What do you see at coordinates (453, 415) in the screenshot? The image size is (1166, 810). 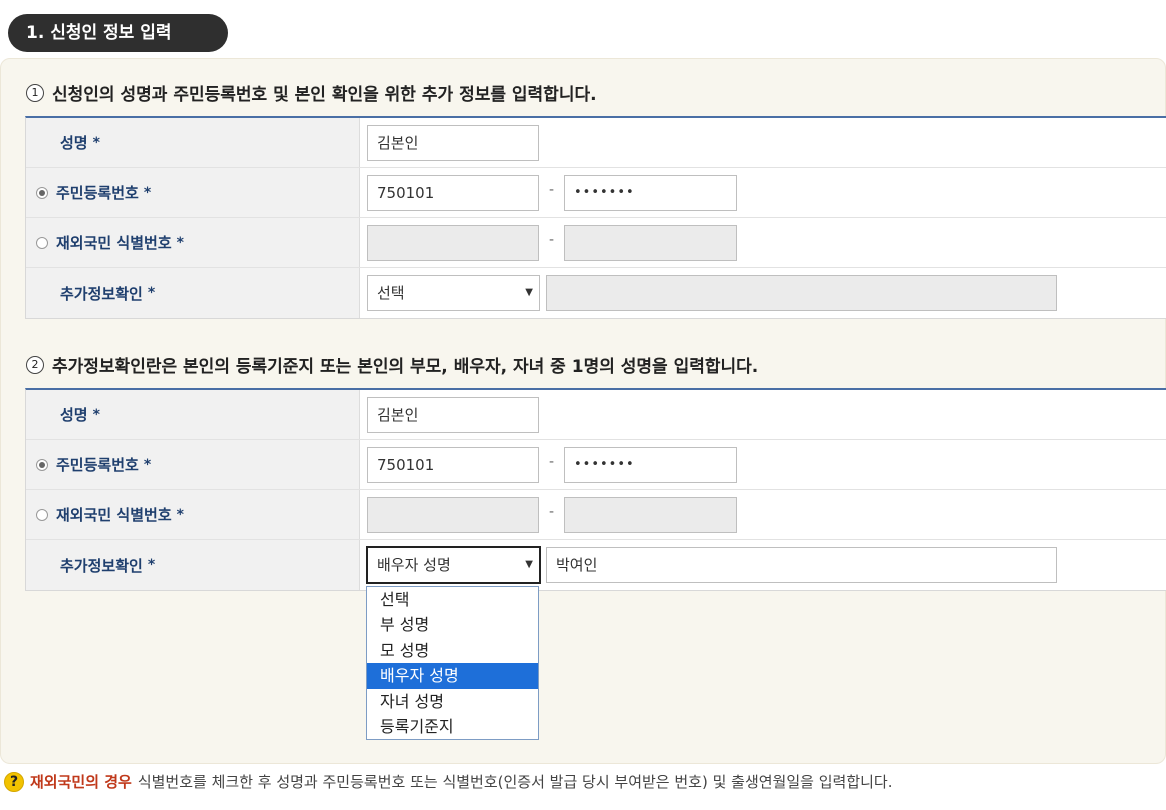 I see `q2-name-input: 김본인` at bounding box center [453, 415].